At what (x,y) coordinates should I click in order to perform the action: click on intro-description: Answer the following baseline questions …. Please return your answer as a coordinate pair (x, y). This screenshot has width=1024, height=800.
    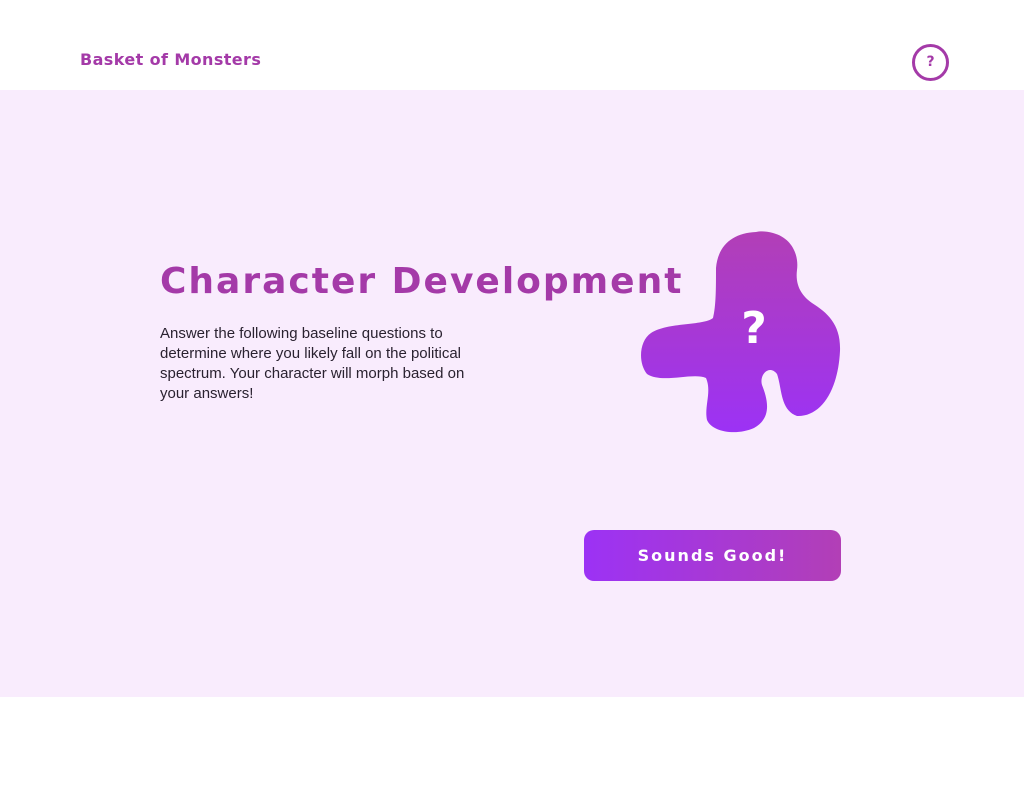
    Looking at the image, I should click on (312, 363).